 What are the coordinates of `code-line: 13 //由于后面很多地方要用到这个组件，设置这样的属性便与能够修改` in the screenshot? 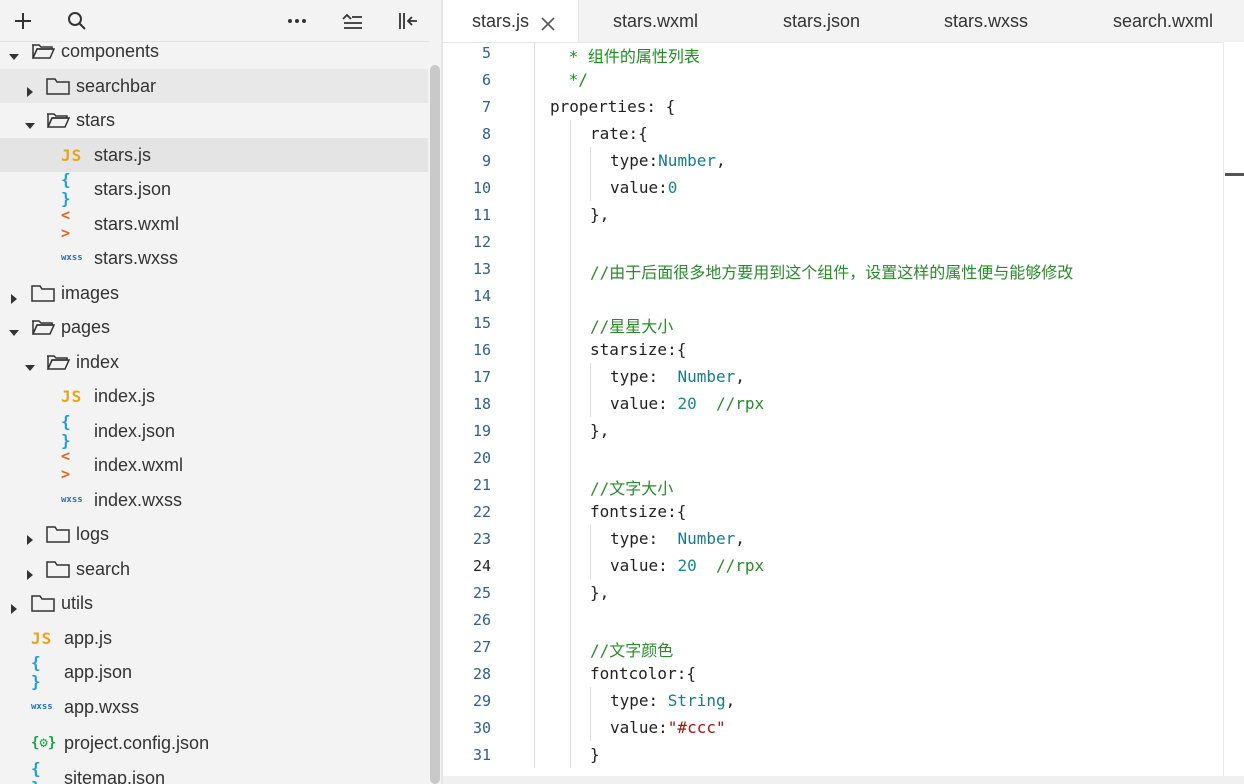 It's located at (833, 268).